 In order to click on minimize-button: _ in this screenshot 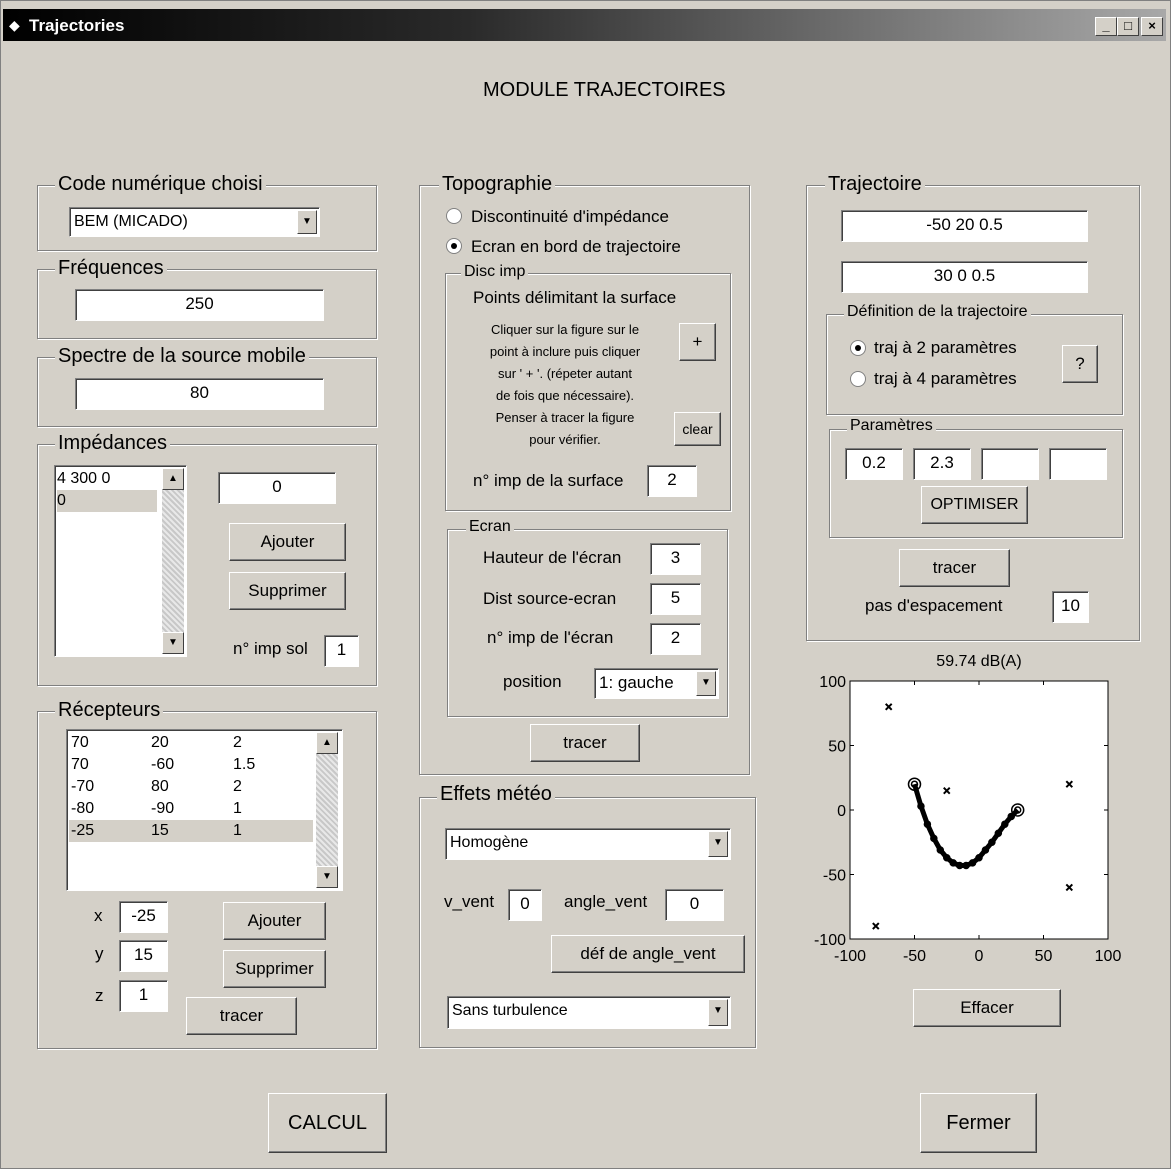, I will do `click(1106, 26)`.